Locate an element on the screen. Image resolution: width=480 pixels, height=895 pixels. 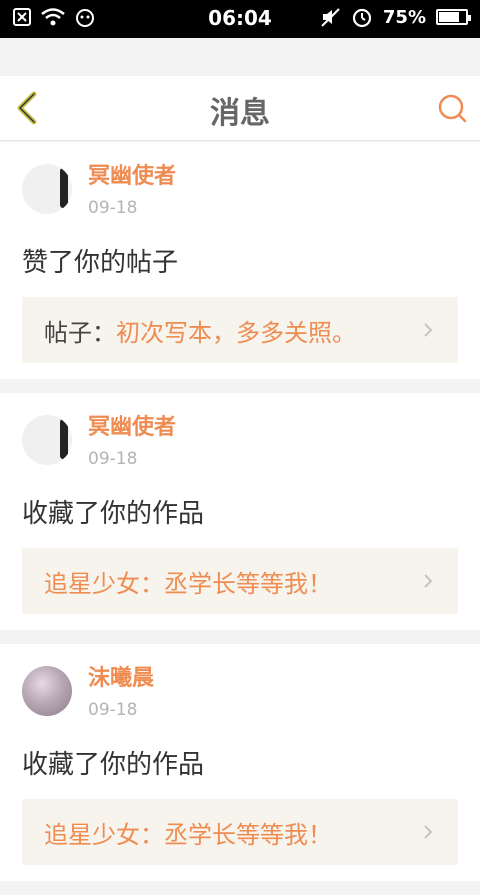
alarm-icon is located at coordinates (362, 18).